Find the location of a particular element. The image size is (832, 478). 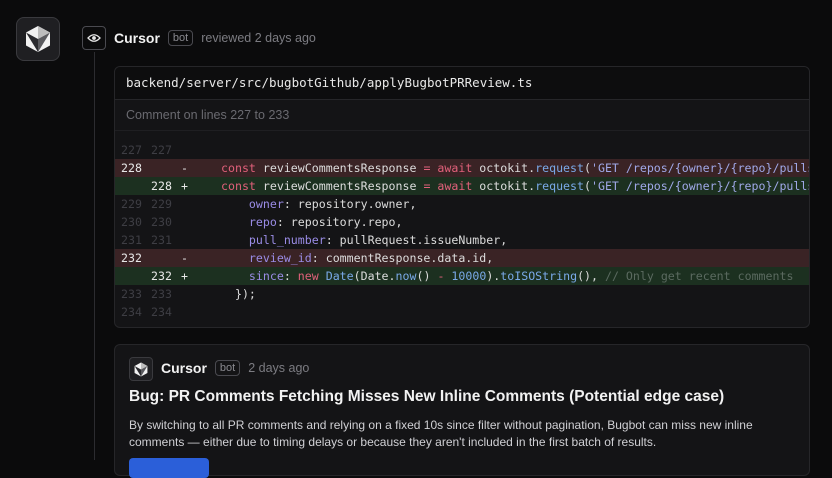

old-line-number: 234 is located at coordinates (131, 312).